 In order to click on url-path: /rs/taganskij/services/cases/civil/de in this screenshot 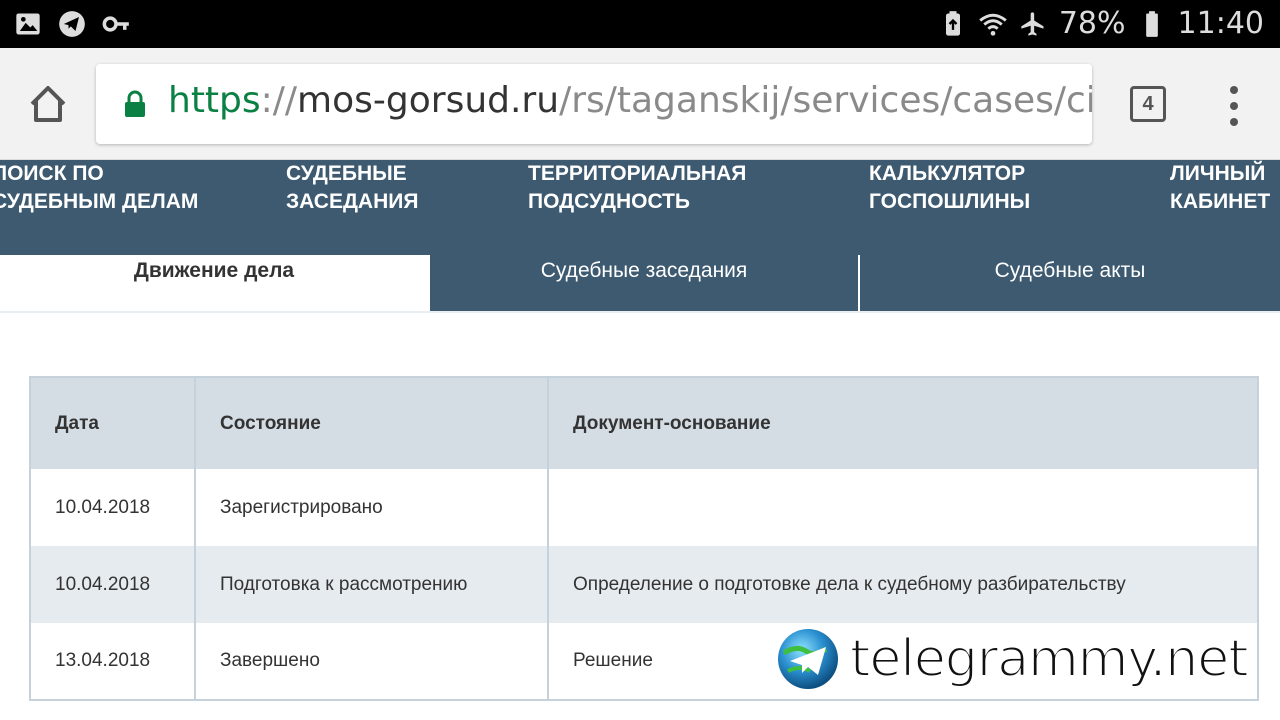, I will do `click(825, 100)`.